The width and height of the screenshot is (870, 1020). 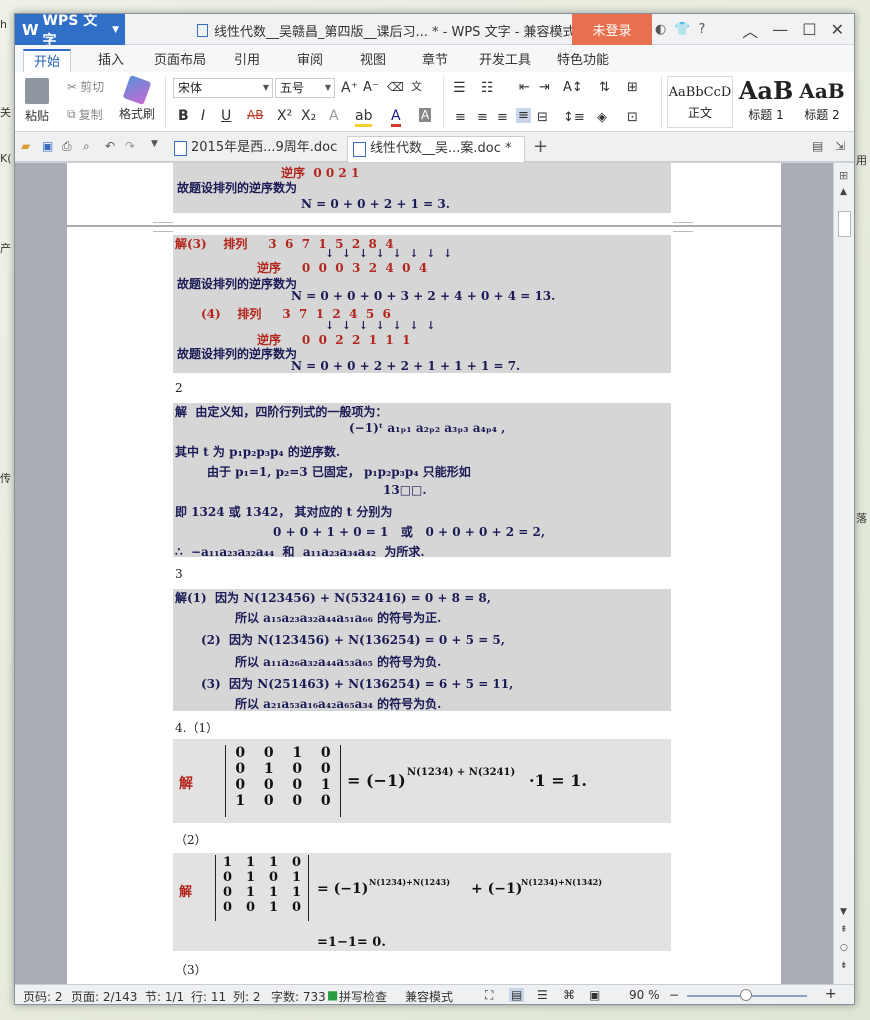 What do you see at coordinates (104, 996) in the screenshot?
I see `page-count: 页面: 2/143` at bounding box center [104, 996].